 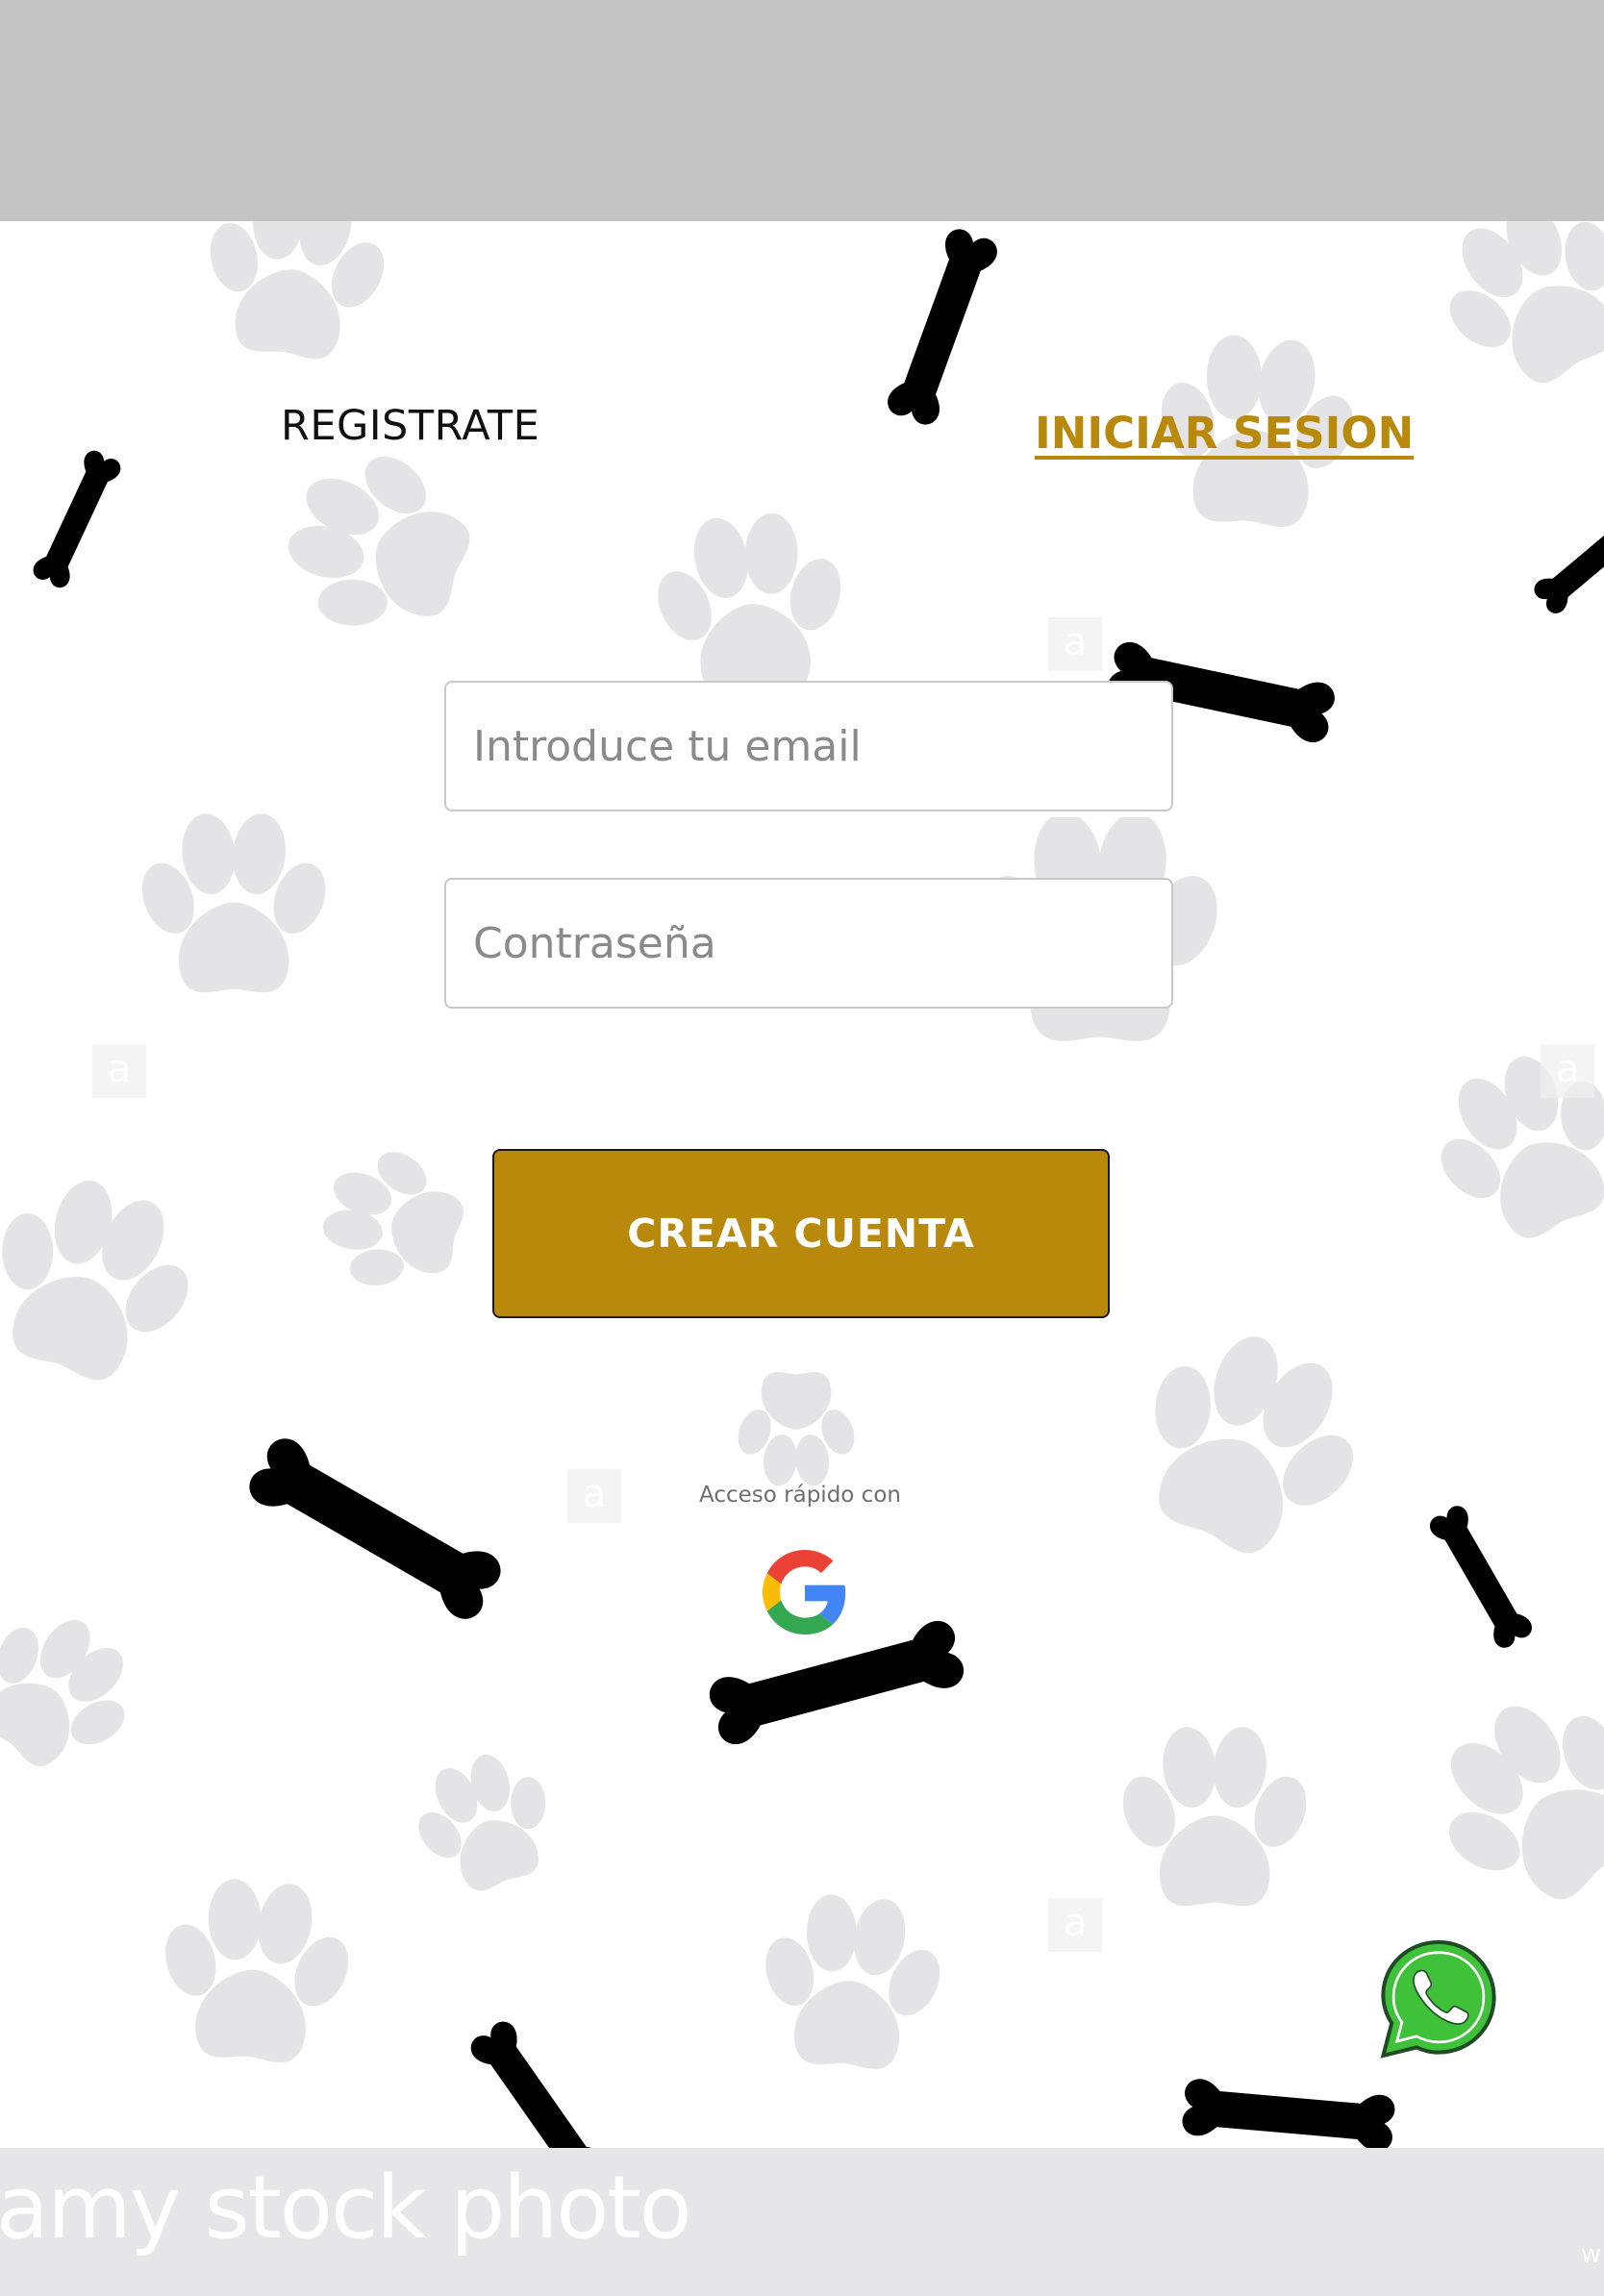 I want to click on watermark-bar: amy stock photo w, so click(x=802, y=2222).